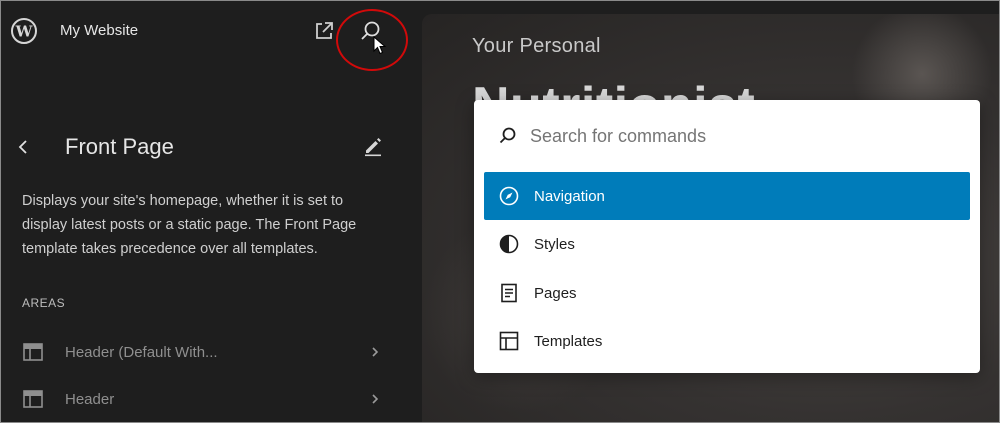 The height and width of the screenshot is (423, 1000). What do you see at coordinates (727, 244) in the screenshot?
I see `command-item-styles: Styles` at bounding box center [727, 244].